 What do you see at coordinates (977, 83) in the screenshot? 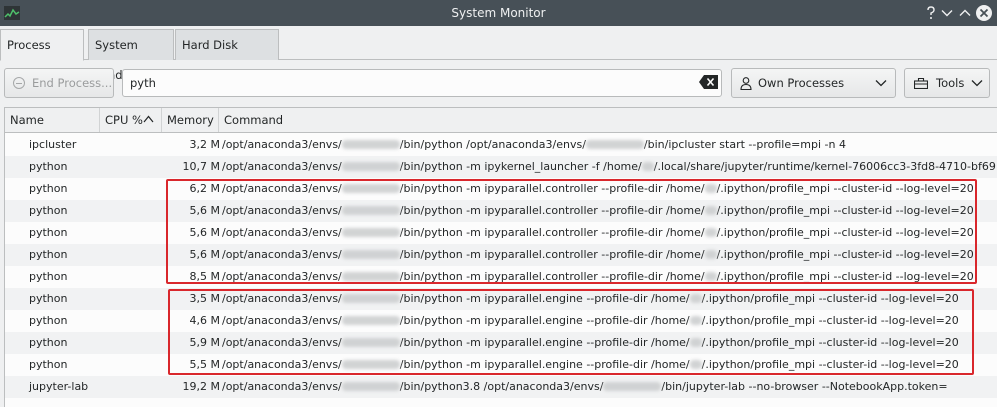
I see `chevron-down-icon` at bounding box center [977, 83].